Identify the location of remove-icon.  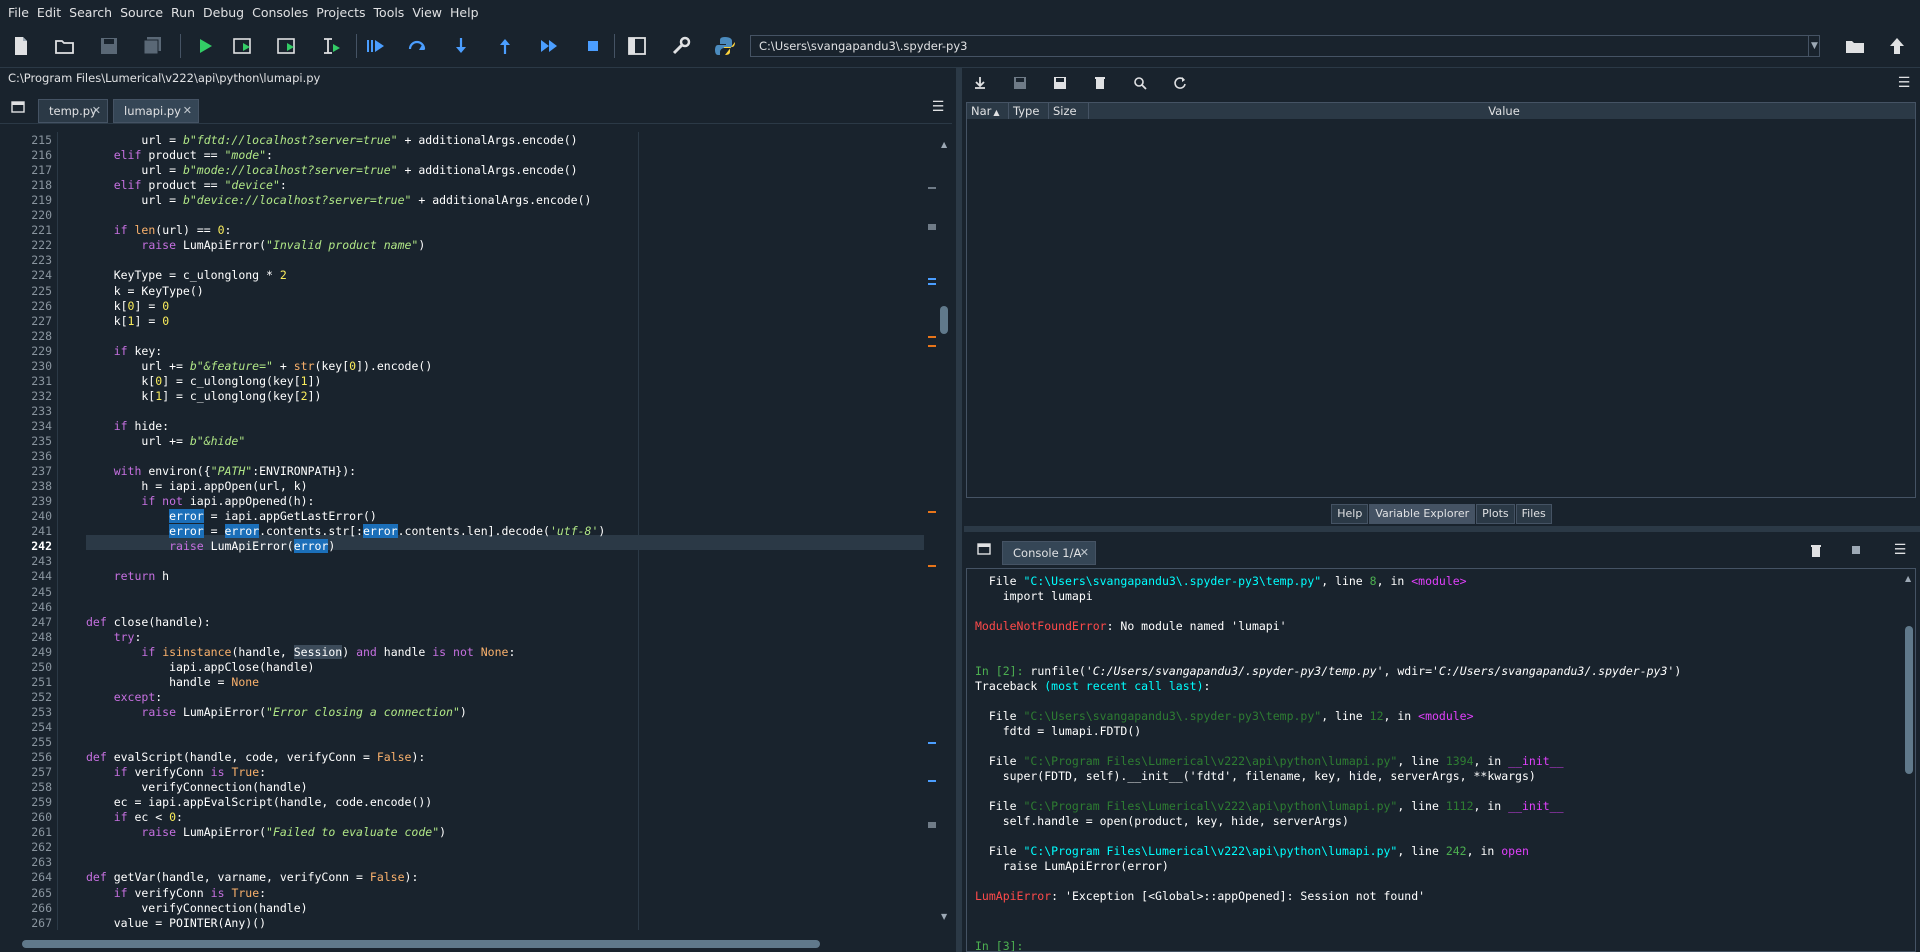
(1816, 550).